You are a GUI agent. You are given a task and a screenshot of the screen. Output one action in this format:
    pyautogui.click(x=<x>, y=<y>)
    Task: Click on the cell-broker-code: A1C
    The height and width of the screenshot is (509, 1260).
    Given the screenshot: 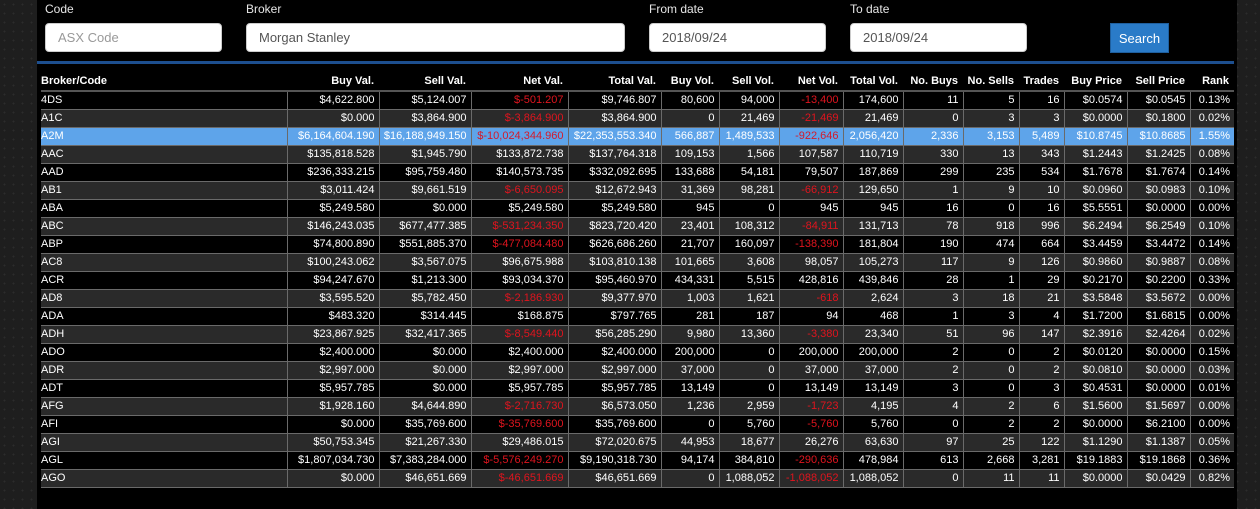 What is the action you would take?
    pyautogui.click(x=164, y=118)
    